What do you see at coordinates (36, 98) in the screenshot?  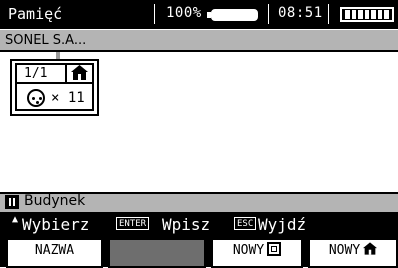 I see `socket-icon` at bounding box center [36, 98].